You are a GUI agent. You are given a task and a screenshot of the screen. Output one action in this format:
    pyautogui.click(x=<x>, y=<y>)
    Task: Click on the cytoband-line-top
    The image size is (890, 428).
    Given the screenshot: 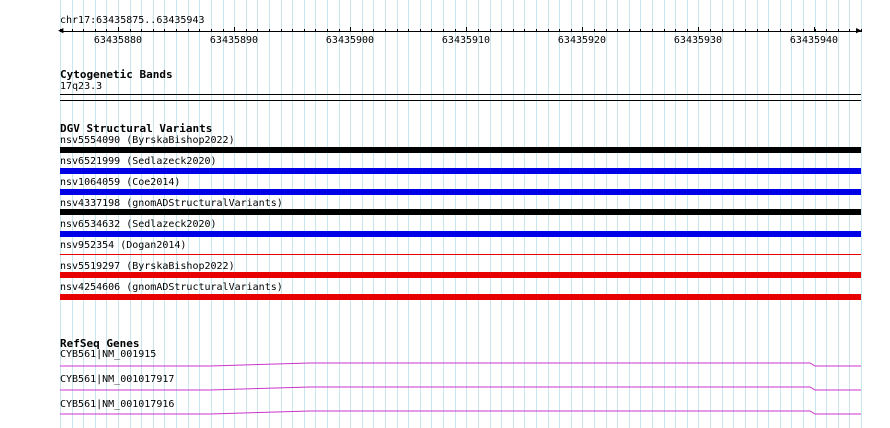 What is the action you would take?
    pyautogui.click(x=460, y=94)
    